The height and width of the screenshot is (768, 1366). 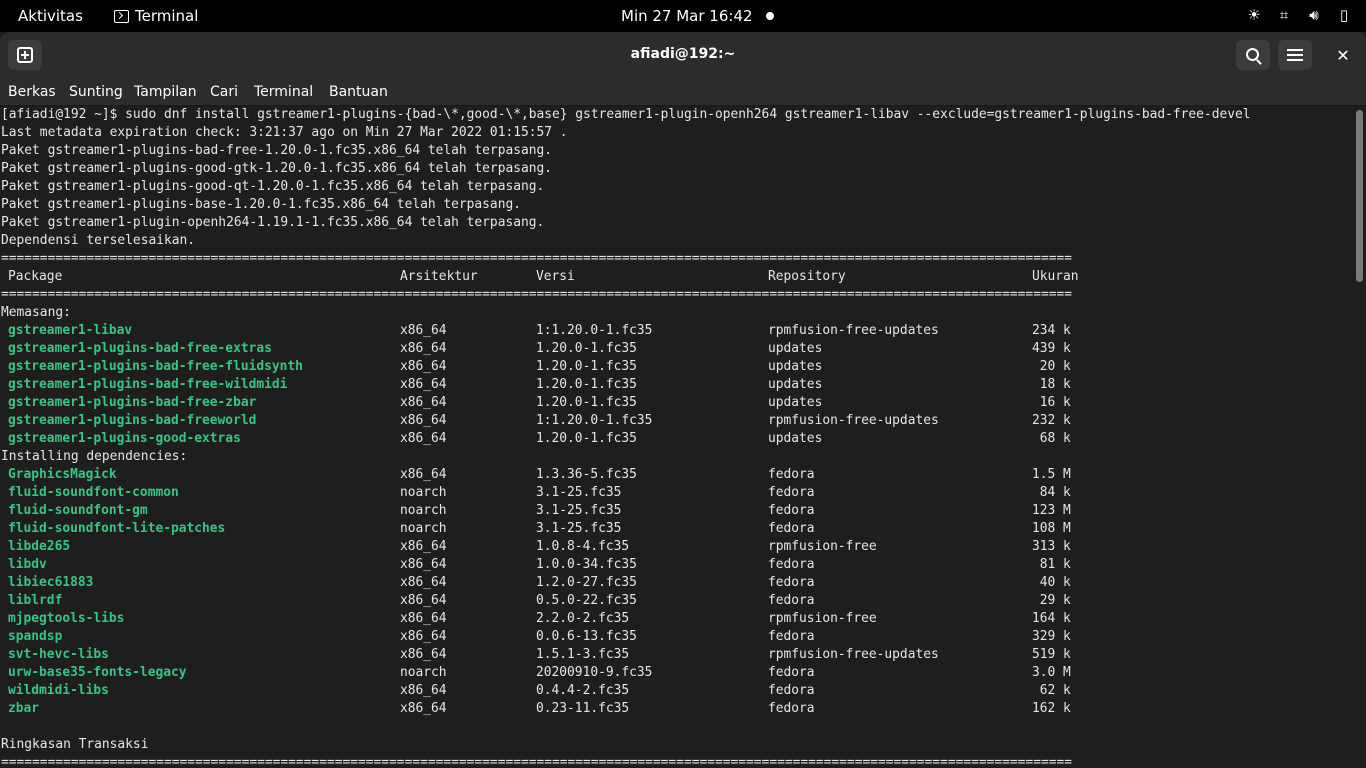 I want to click on menu-bantuan: Bantuan, so click(x=358, y=92).